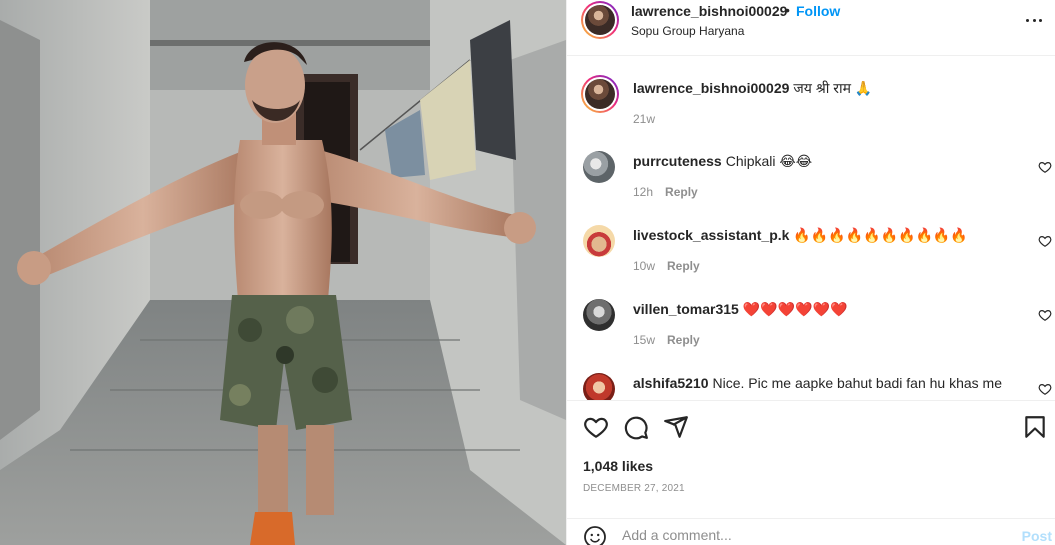  Describe the element at coordinates (600, 20) in the screenshot. I see `author-avatar` at that location.